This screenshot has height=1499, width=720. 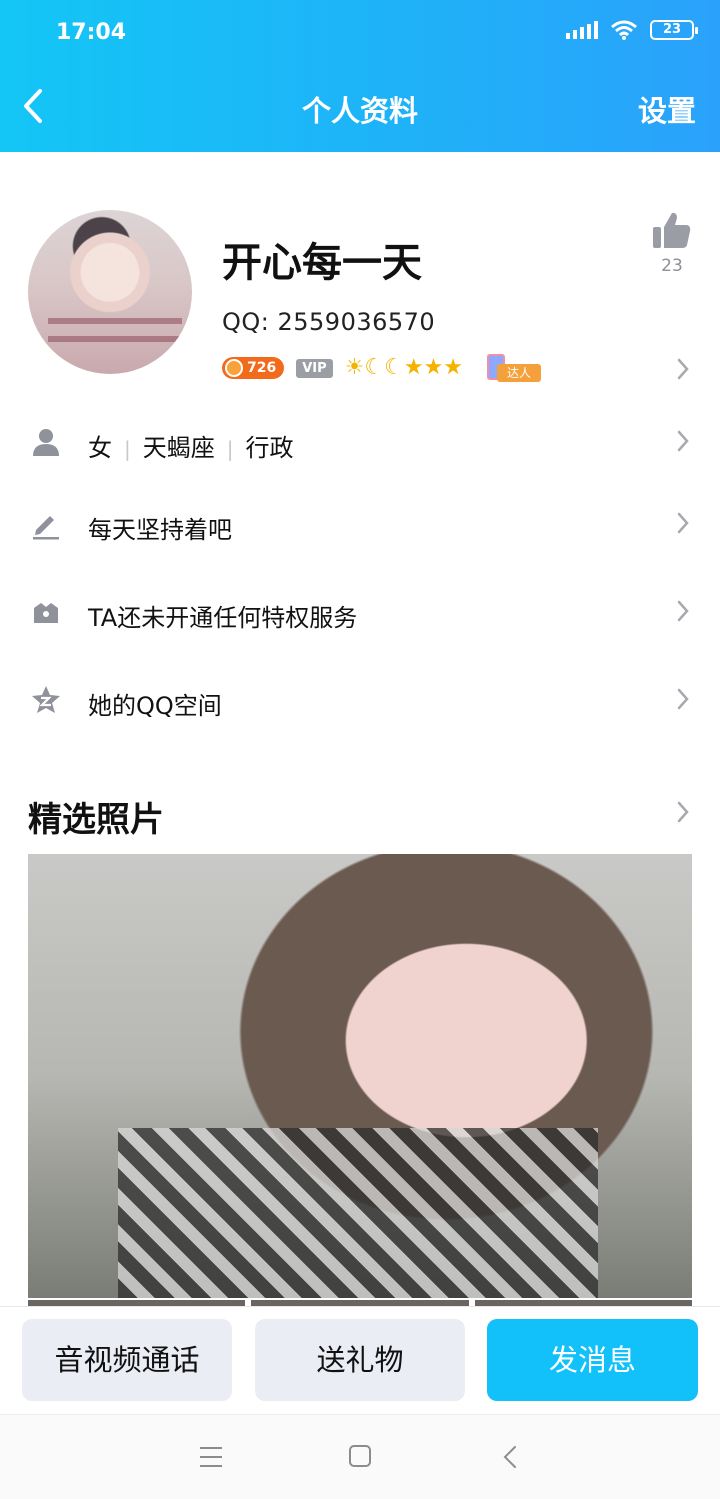 What do you see at coordinates (667, 109) in the screenshot?
I see `settings-button: 设置` at bounding box center [667, 109].